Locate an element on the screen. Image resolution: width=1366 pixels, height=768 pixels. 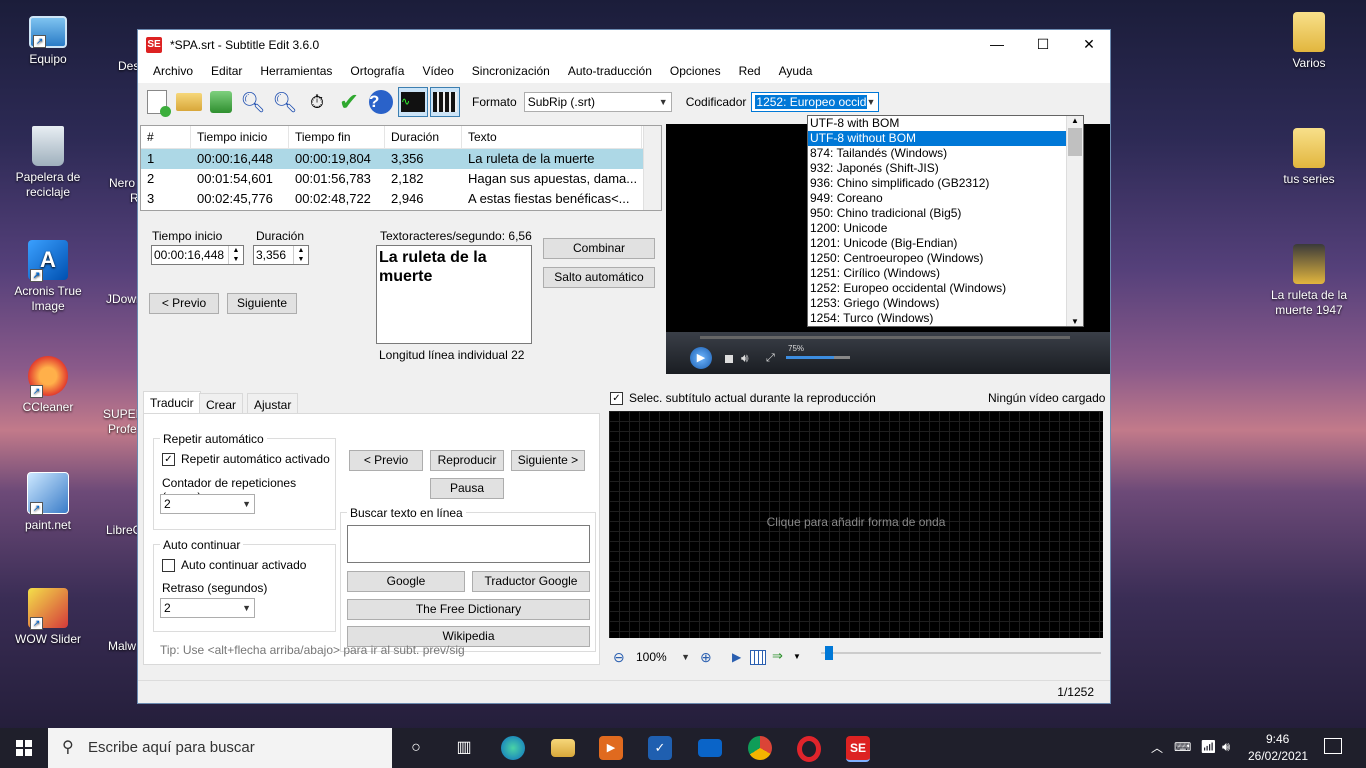
open-folder-icon is located at coordinates (189, 102).